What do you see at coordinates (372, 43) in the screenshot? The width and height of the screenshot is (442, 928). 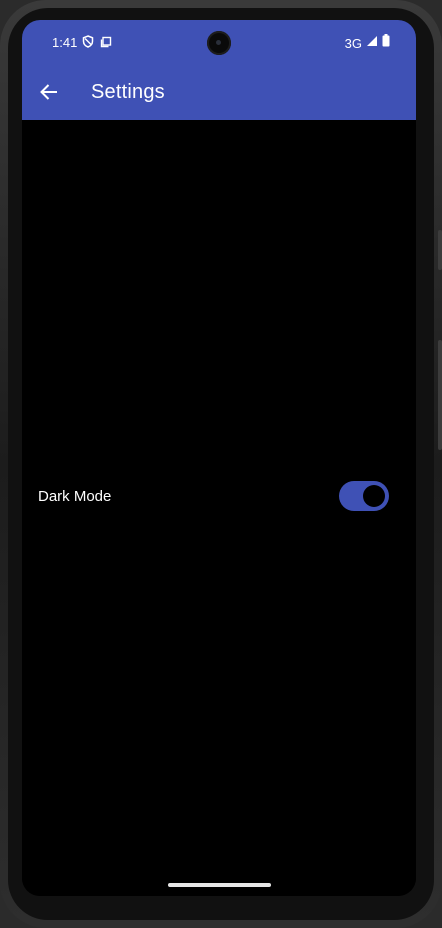 I see `signal-icon` at bounding box center [372, 43].